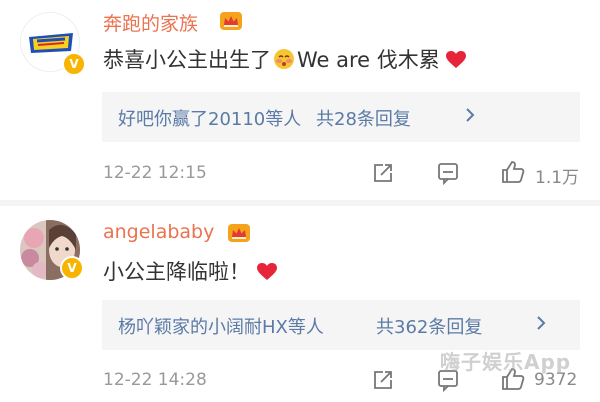 Image resolution: width=600 pixels, height=402 pixels. I want to click on user-name: 奔跑的家族, so click(150, 22).